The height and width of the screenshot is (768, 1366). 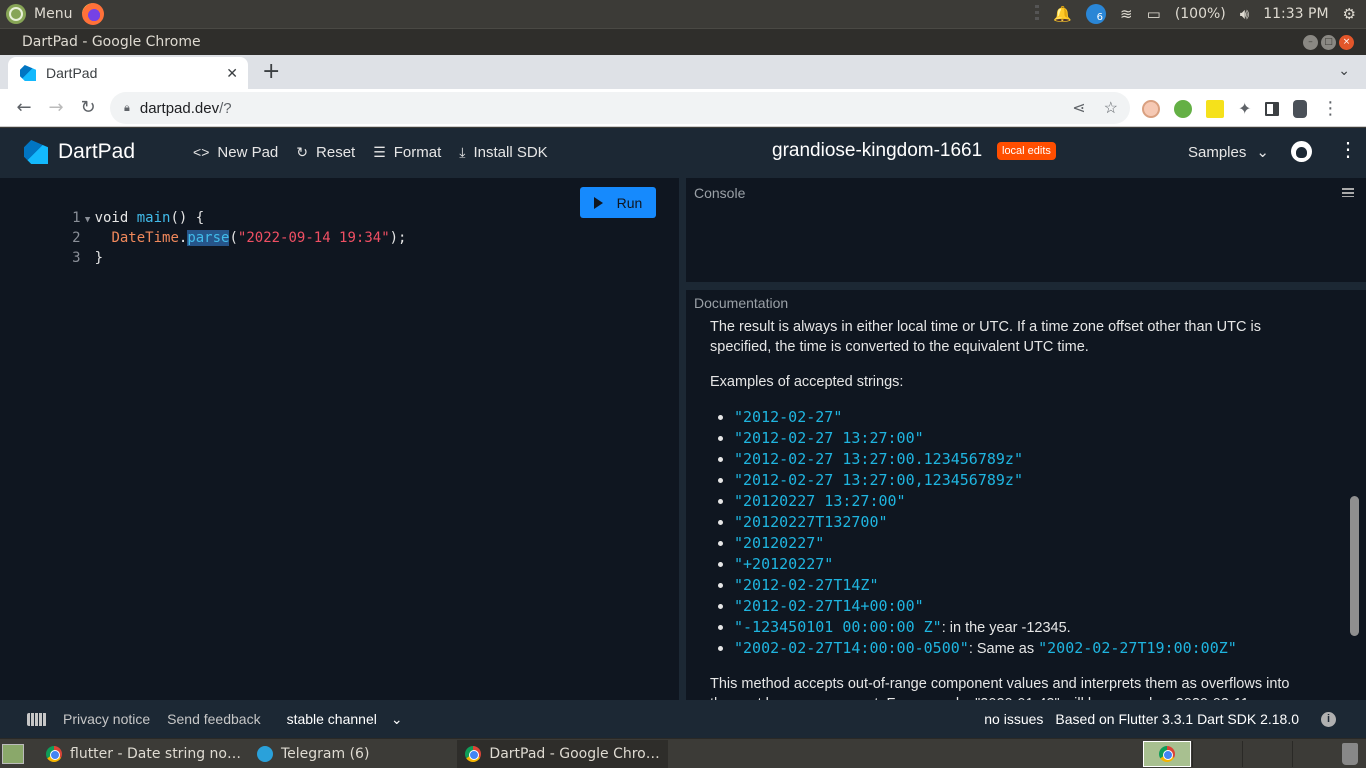 I want to click on keyboard-icon, so click(x=37, y=719).